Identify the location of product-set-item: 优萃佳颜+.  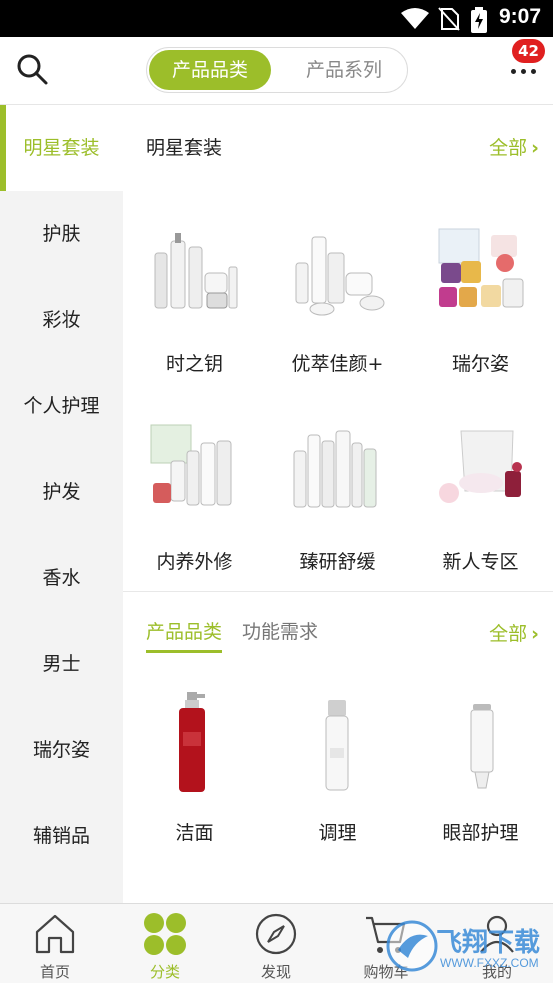
(337, 299).